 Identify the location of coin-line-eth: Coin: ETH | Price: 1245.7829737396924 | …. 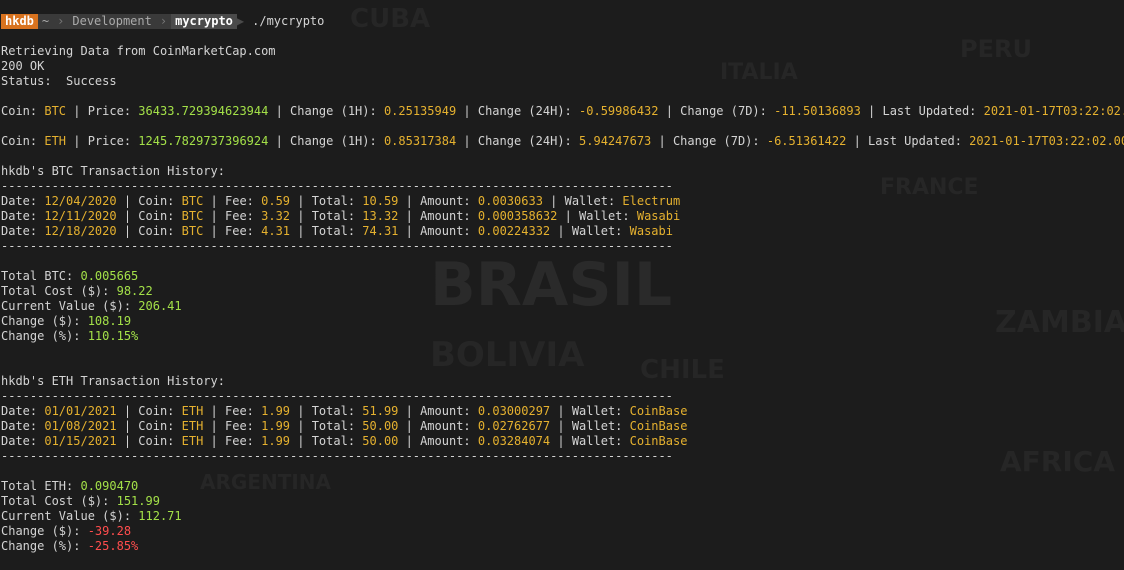
(562, 141).